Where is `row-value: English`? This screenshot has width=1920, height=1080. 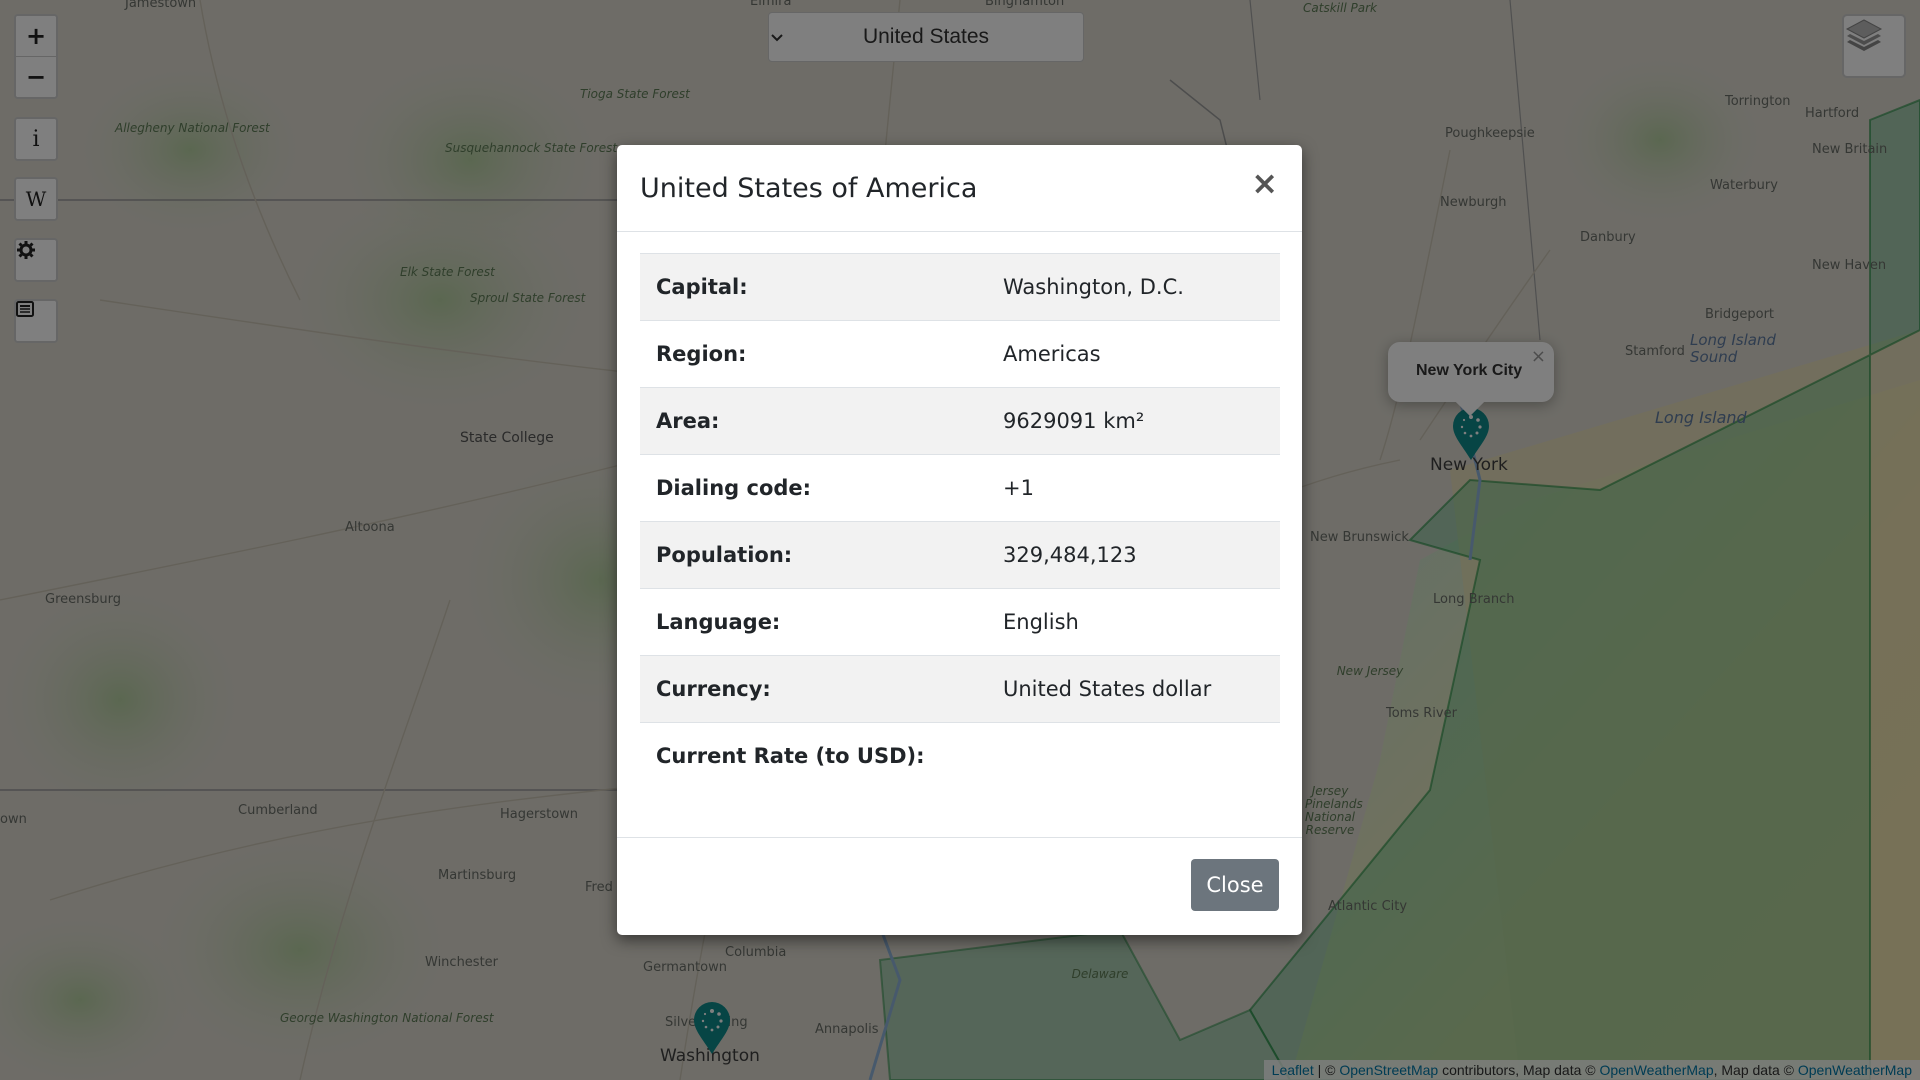
row-value: English is located at coordinates (1041, 622).